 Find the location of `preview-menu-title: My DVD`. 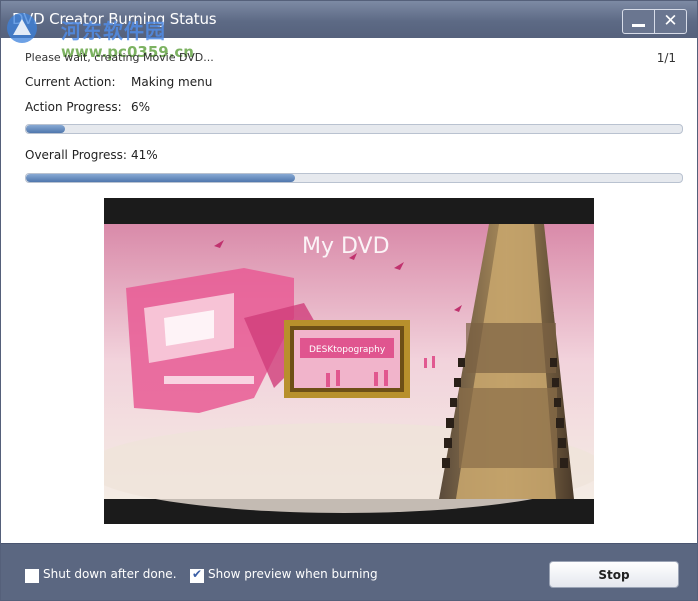

preview-menu-title: My DVD is located at coordinates (346, 246).